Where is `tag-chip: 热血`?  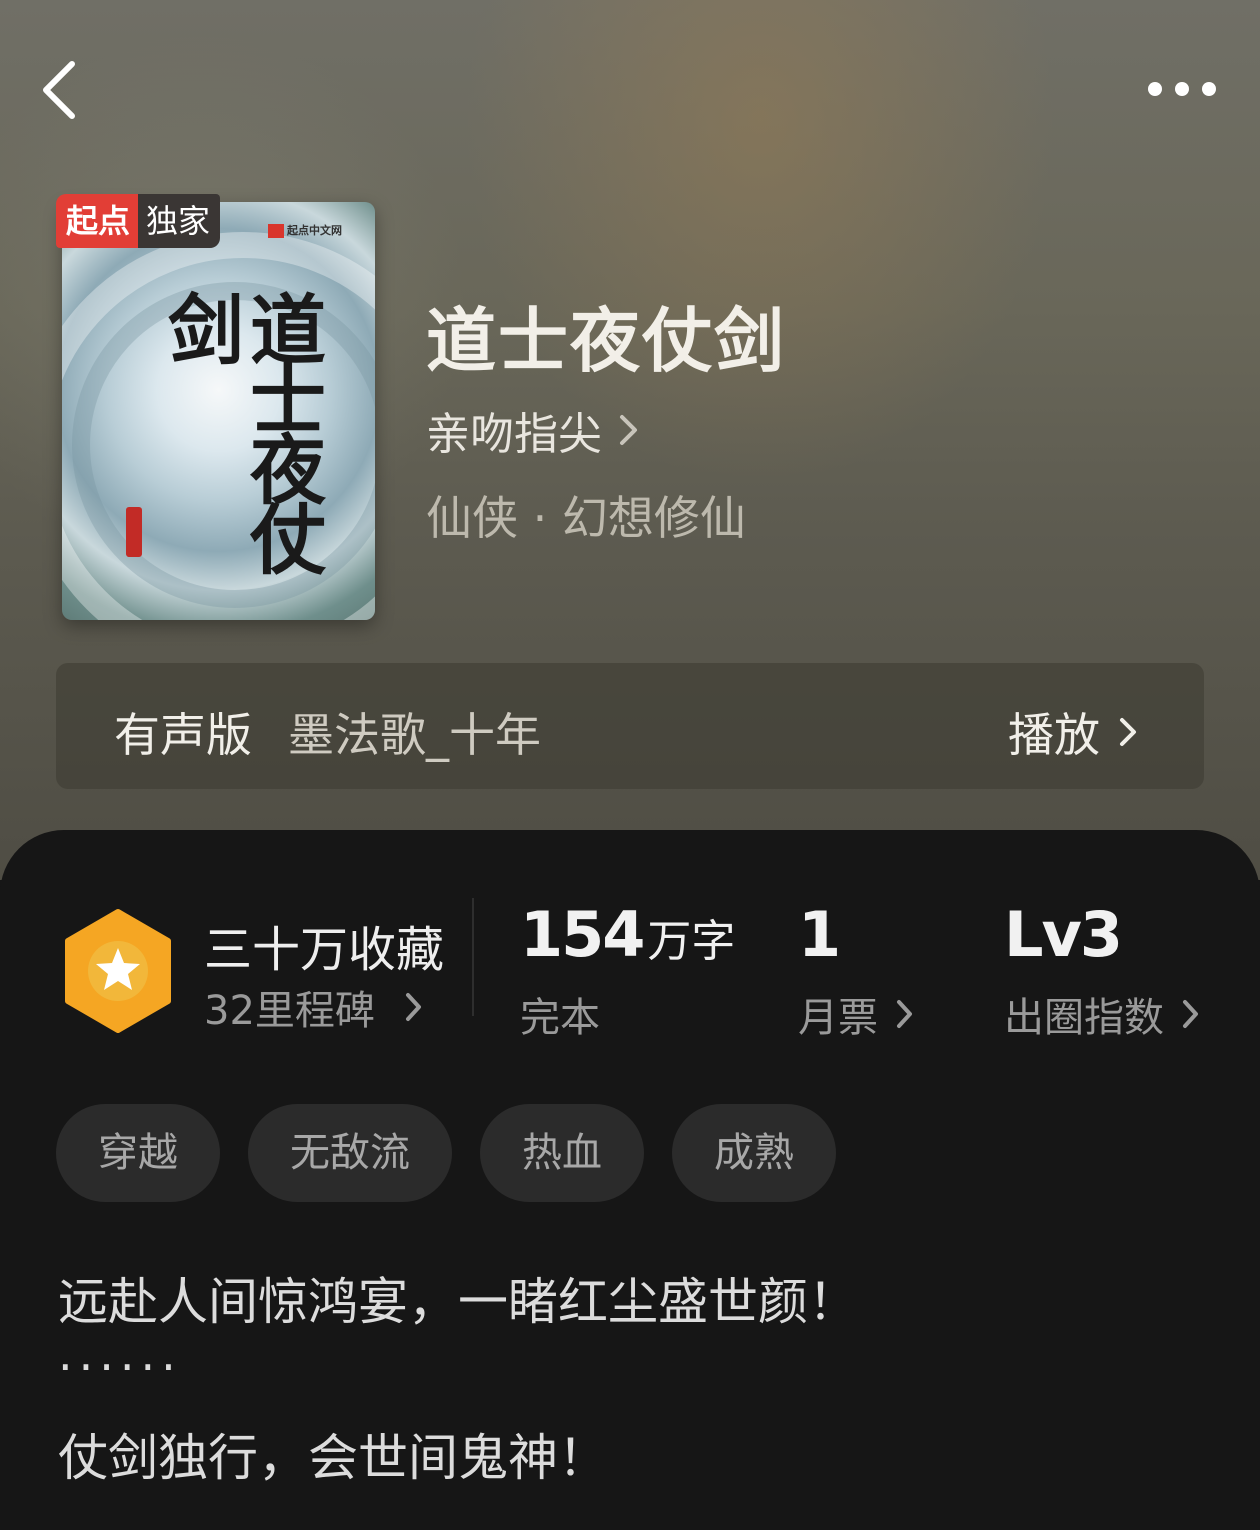 tag-chip: 热血 is located at coordinates (562, 1153).